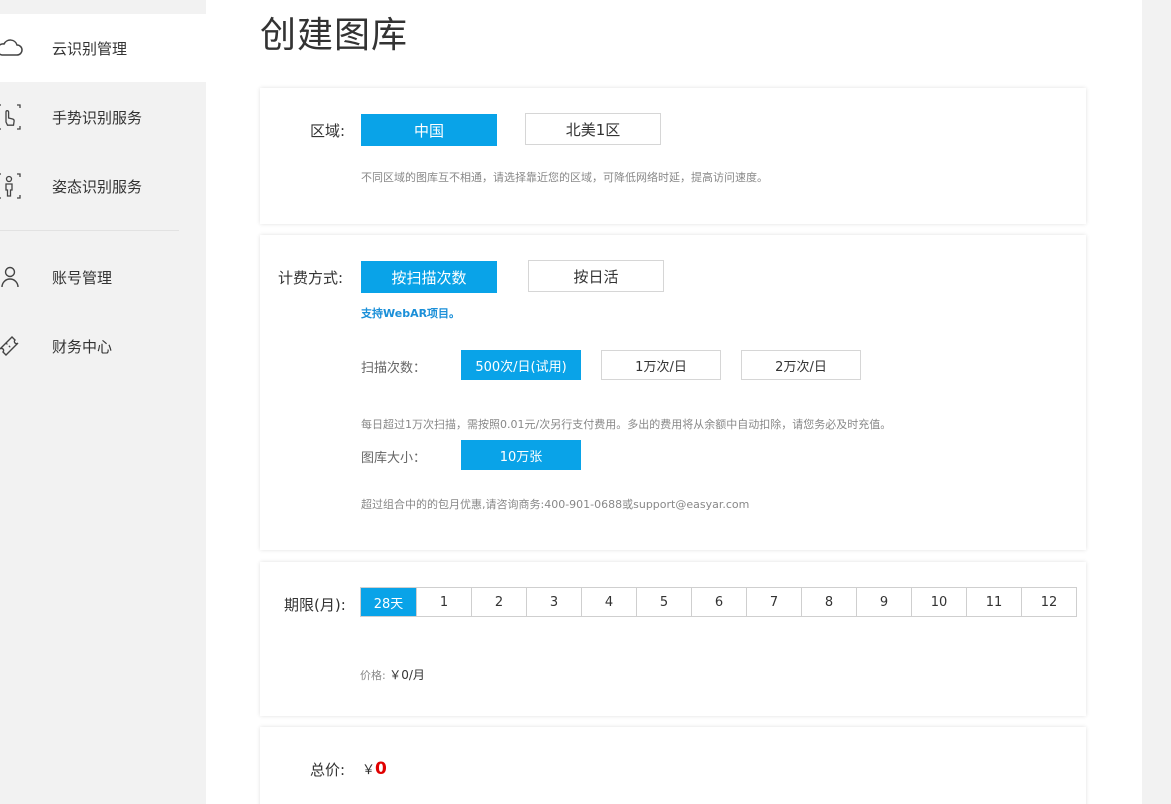 The width and height of the screenshot is (1171, 804). Describe the element at coordinates (97, 117) in the screenshot. I see `sidebar-item-label: 手势识别服务` at that location.